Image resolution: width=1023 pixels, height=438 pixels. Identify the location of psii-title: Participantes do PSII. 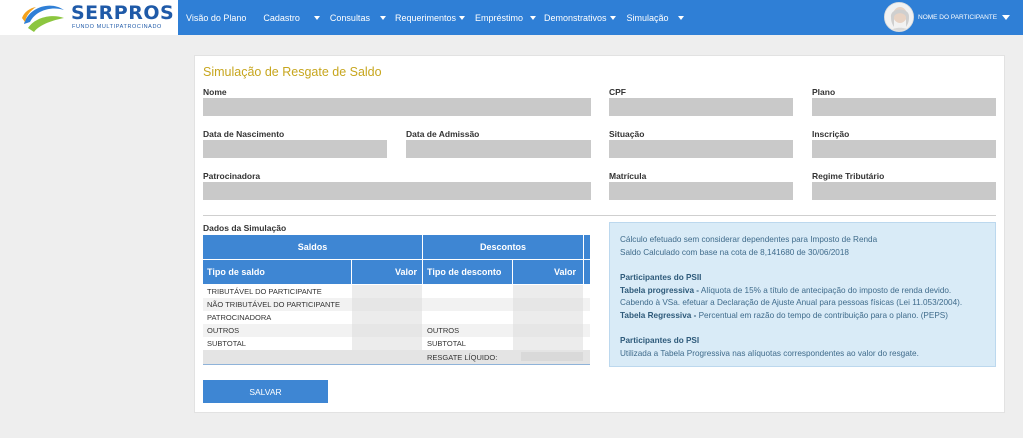
(802, 278).